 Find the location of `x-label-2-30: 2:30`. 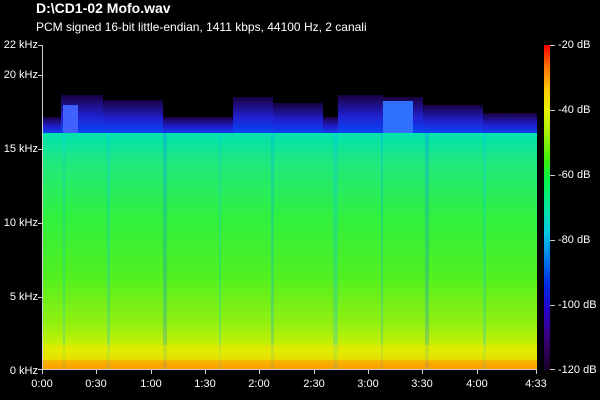

x-label-2-30: 2:30 is located at coordinates (314, 384).